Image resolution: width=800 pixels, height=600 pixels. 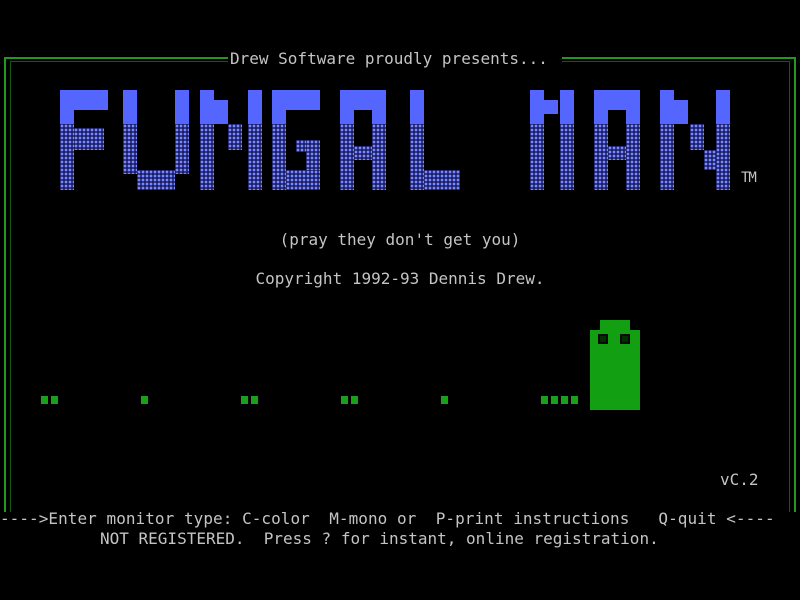 What do you see at coordinates (739, 479) in the screenshot?
I see `version-label: vC.2` at bounding box center [739, 479].